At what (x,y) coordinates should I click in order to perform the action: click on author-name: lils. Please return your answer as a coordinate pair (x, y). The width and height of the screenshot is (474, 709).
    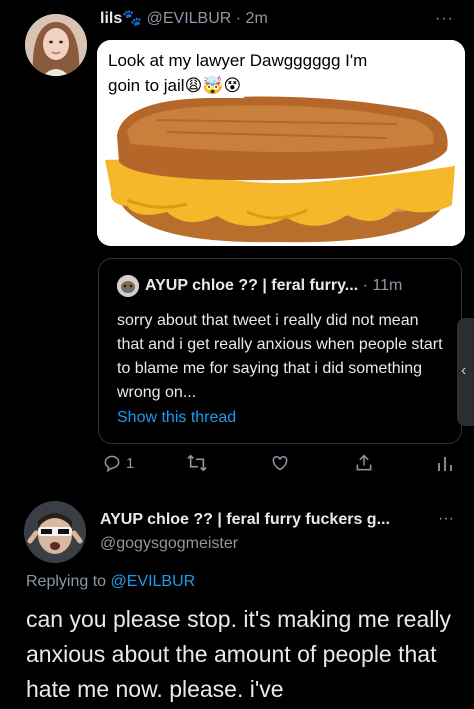
    Looking at the image, I should click on (111, 18).